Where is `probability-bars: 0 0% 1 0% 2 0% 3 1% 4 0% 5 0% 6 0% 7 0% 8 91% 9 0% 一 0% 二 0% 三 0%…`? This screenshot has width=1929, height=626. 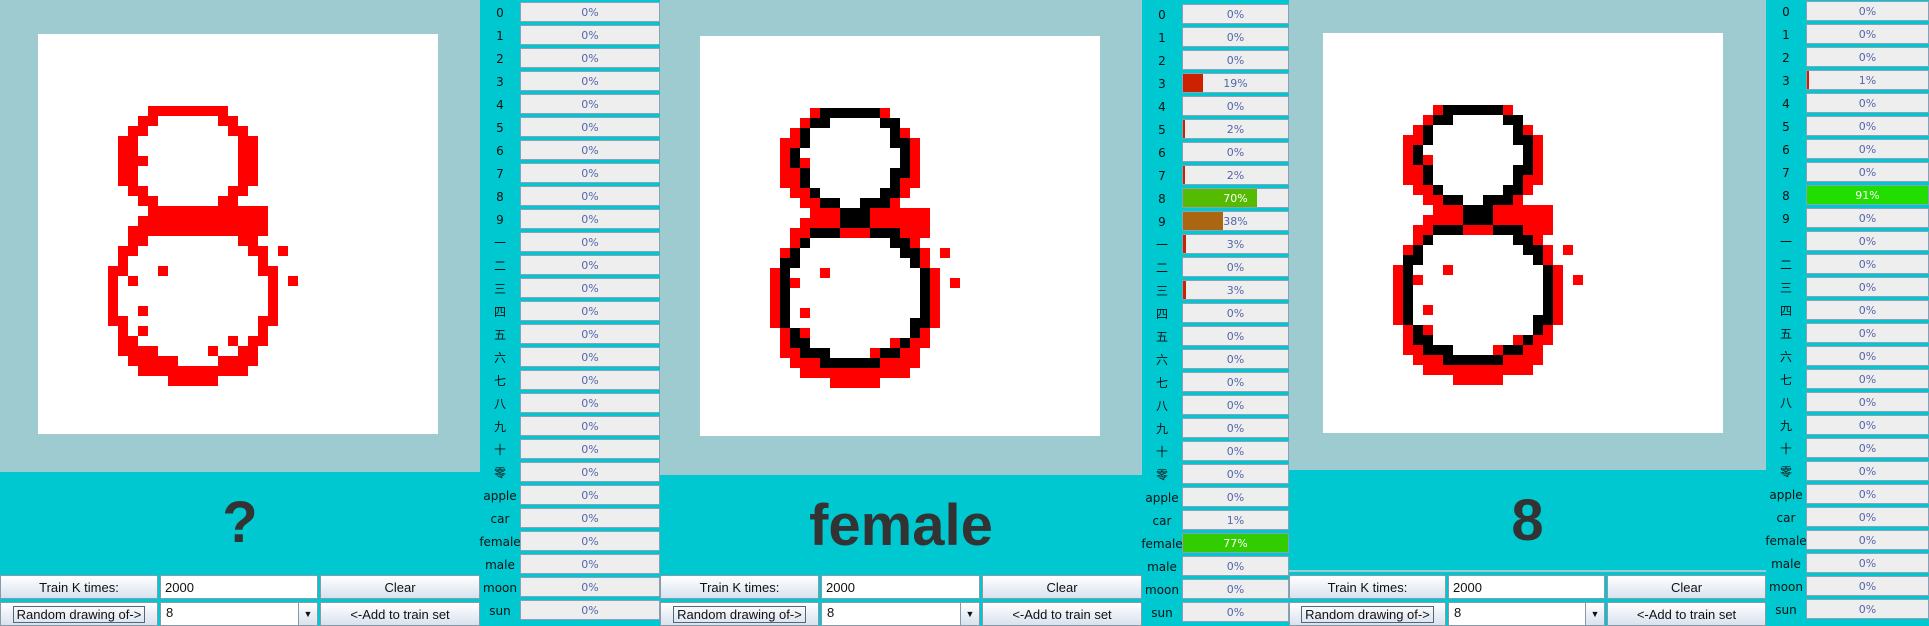
probability-bars: 0 0% 1 0% 2 0% 3 1% 4 0% 5 0% 6 0% 7 0% 8 91% 9 0% 一 0% 二 0% 三 0%… is located at coordinates (1847, 313).